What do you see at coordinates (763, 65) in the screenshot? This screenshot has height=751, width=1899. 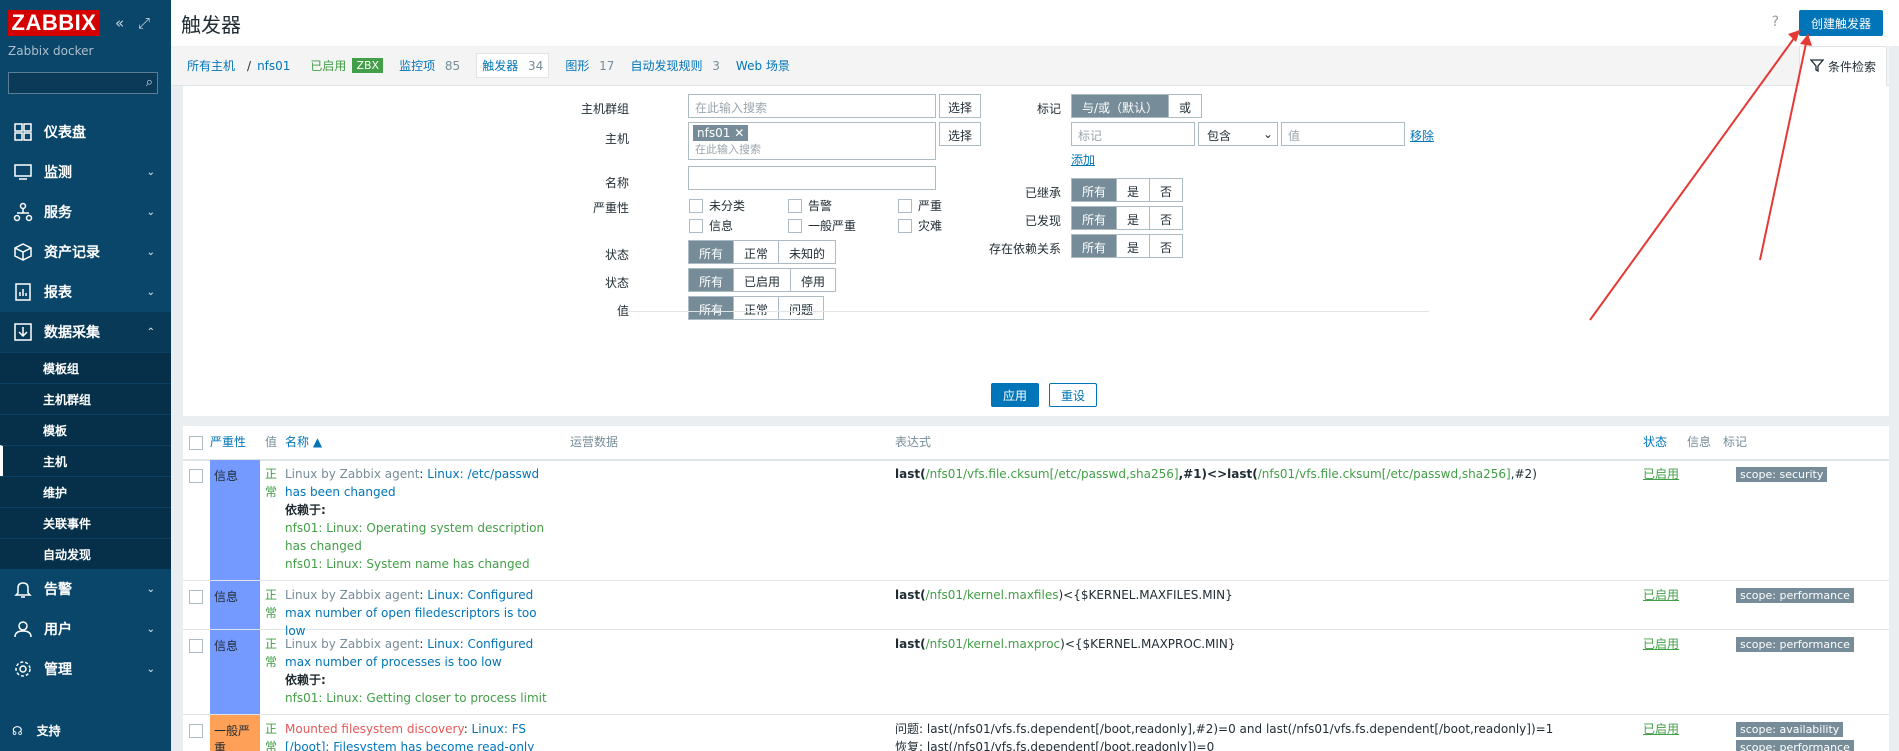 I see `nav-web-scenarios: Web 场景` at bounding box center [763, 65].